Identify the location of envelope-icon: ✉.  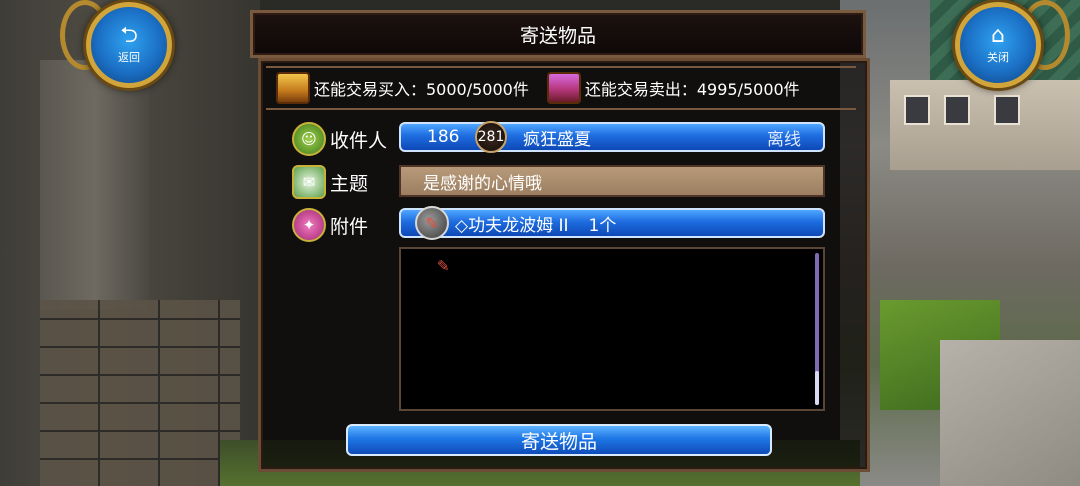
(309, 182).